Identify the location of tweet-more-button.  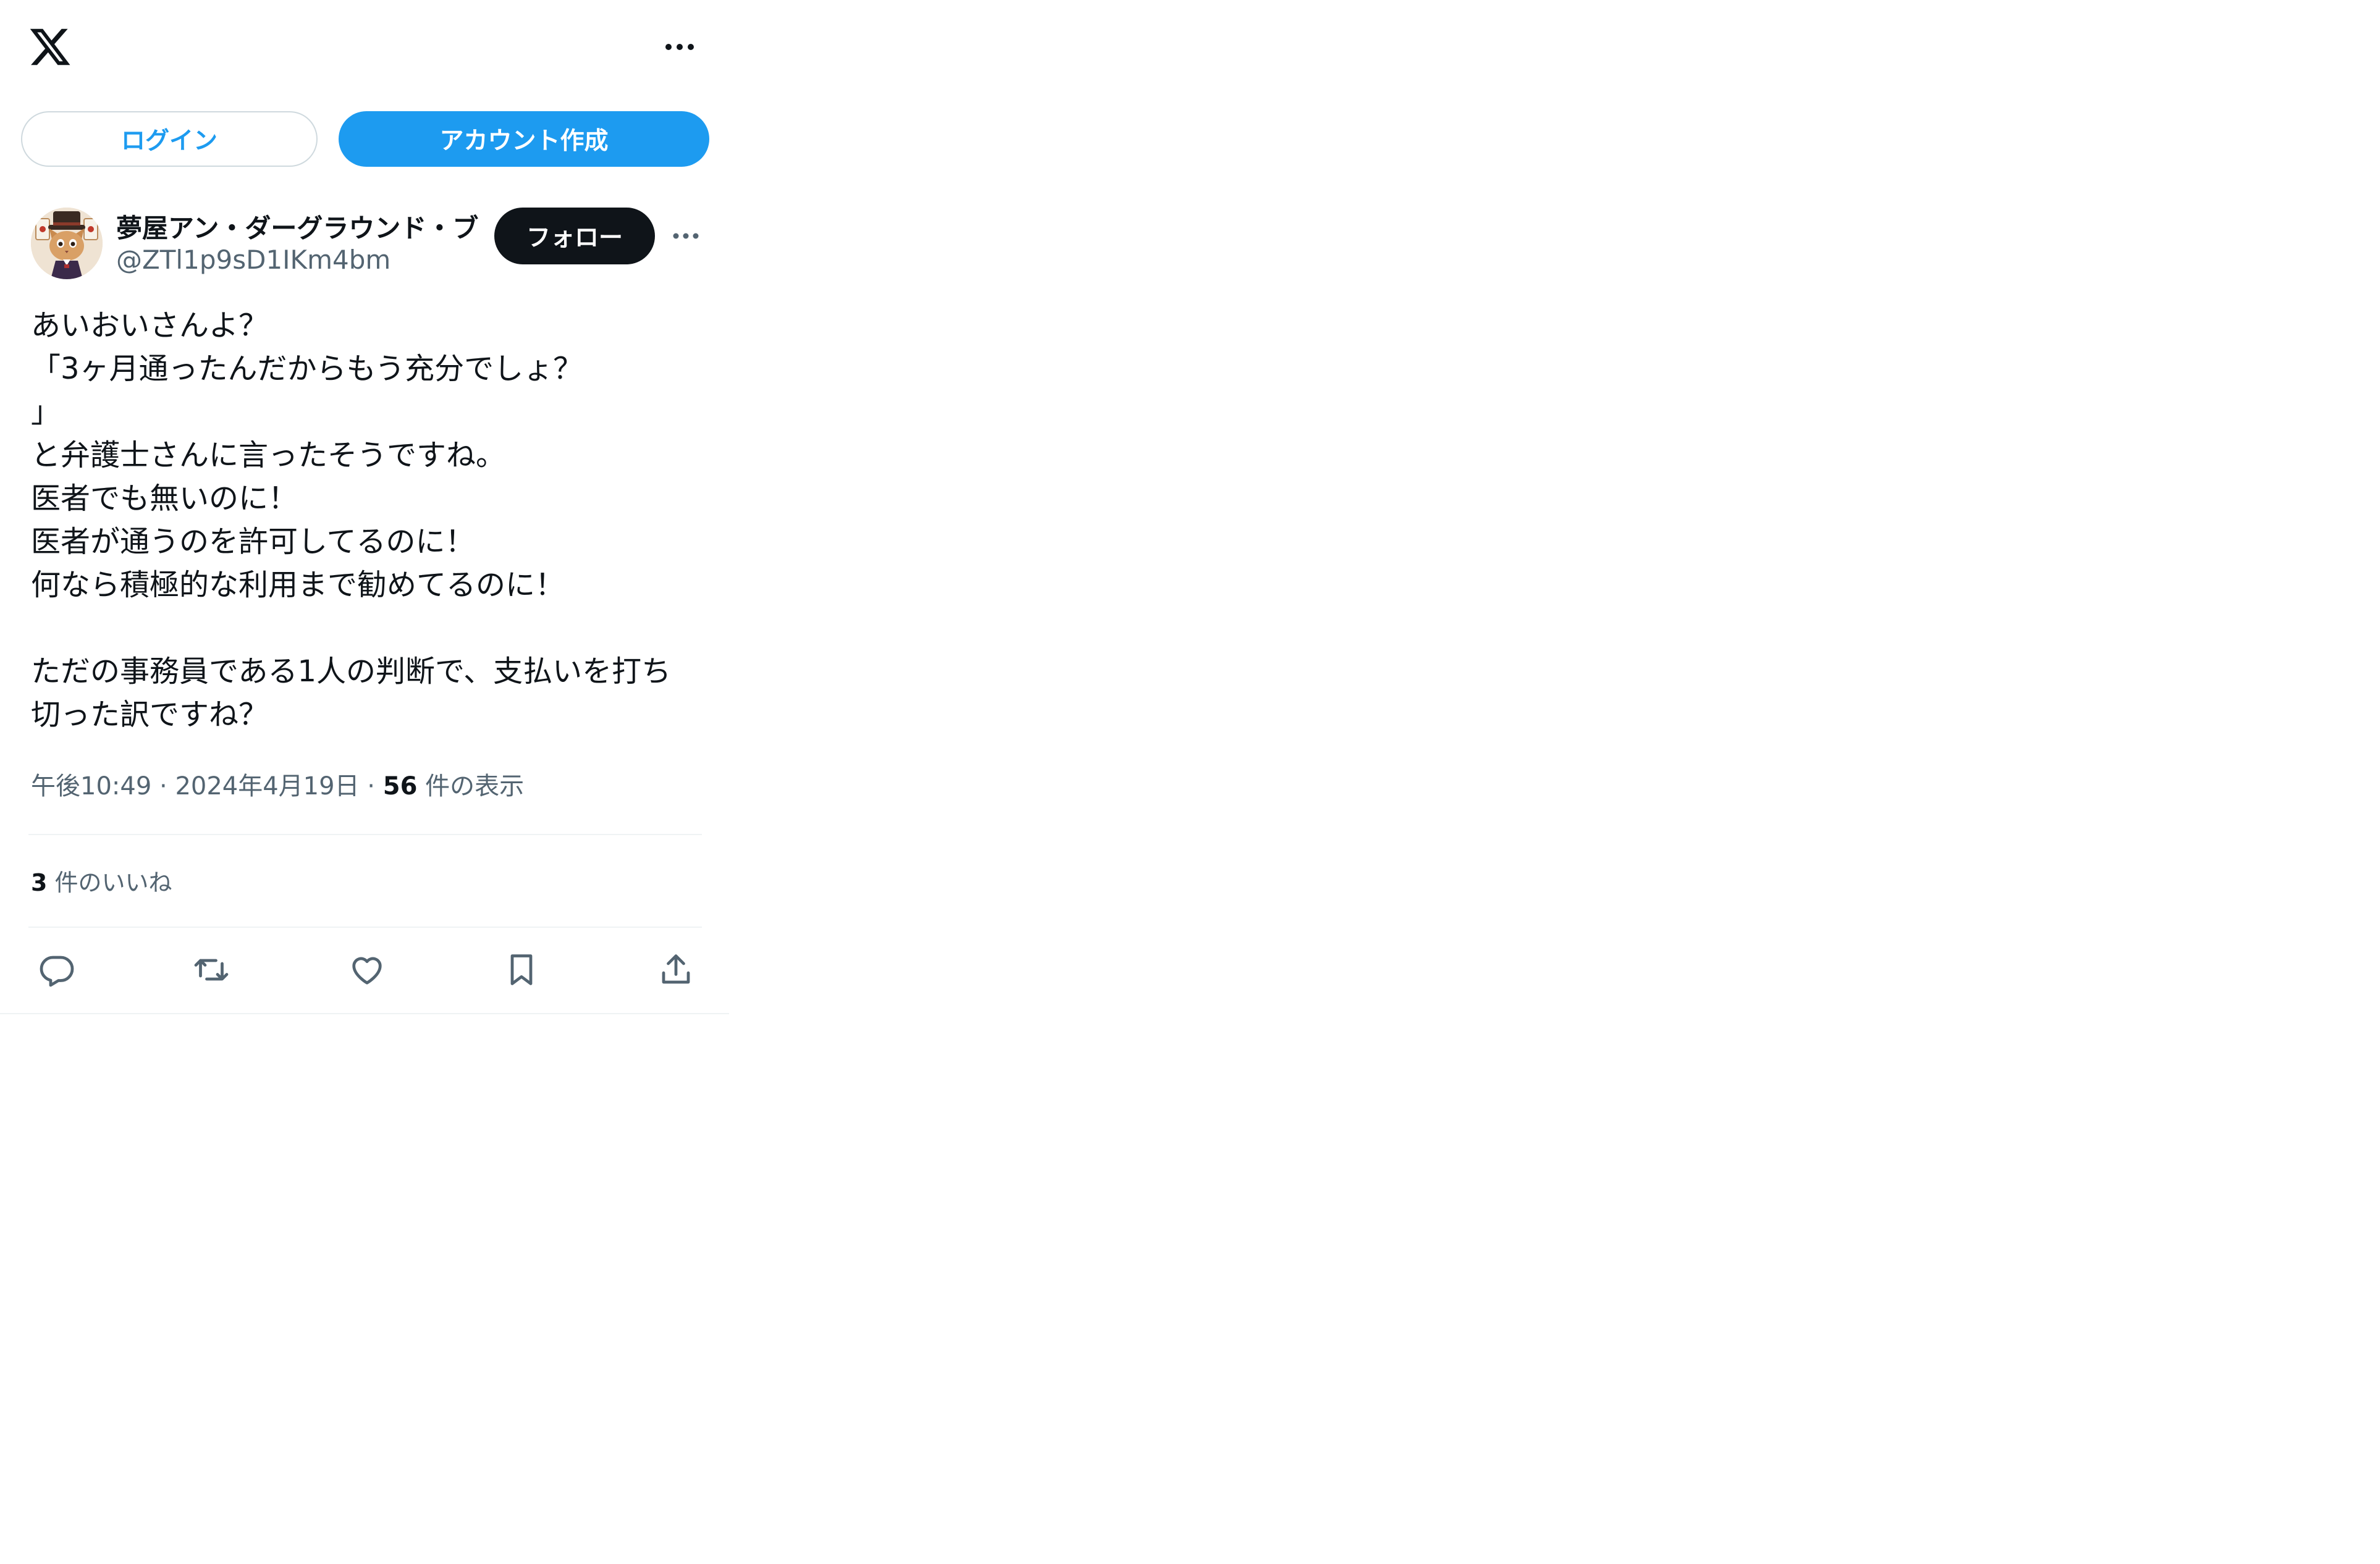
(686, 236).